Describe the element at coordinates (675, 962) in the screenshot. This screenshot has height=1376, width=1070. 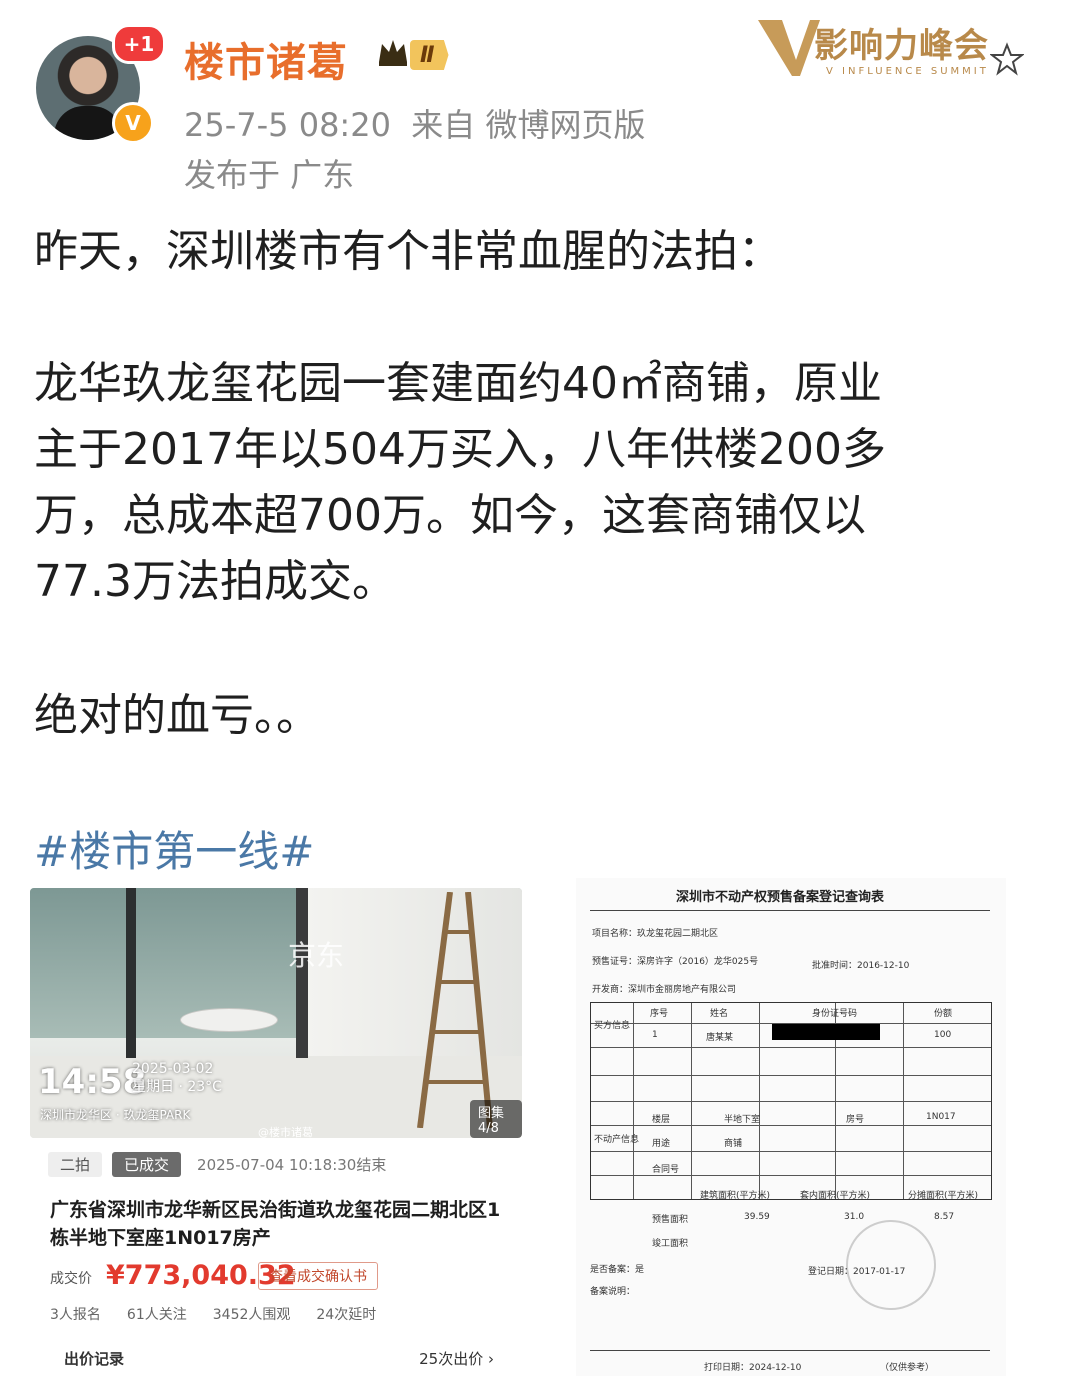
I see `doc-permit: 预售证号：深房许字（2016）龙华025号` at that location.